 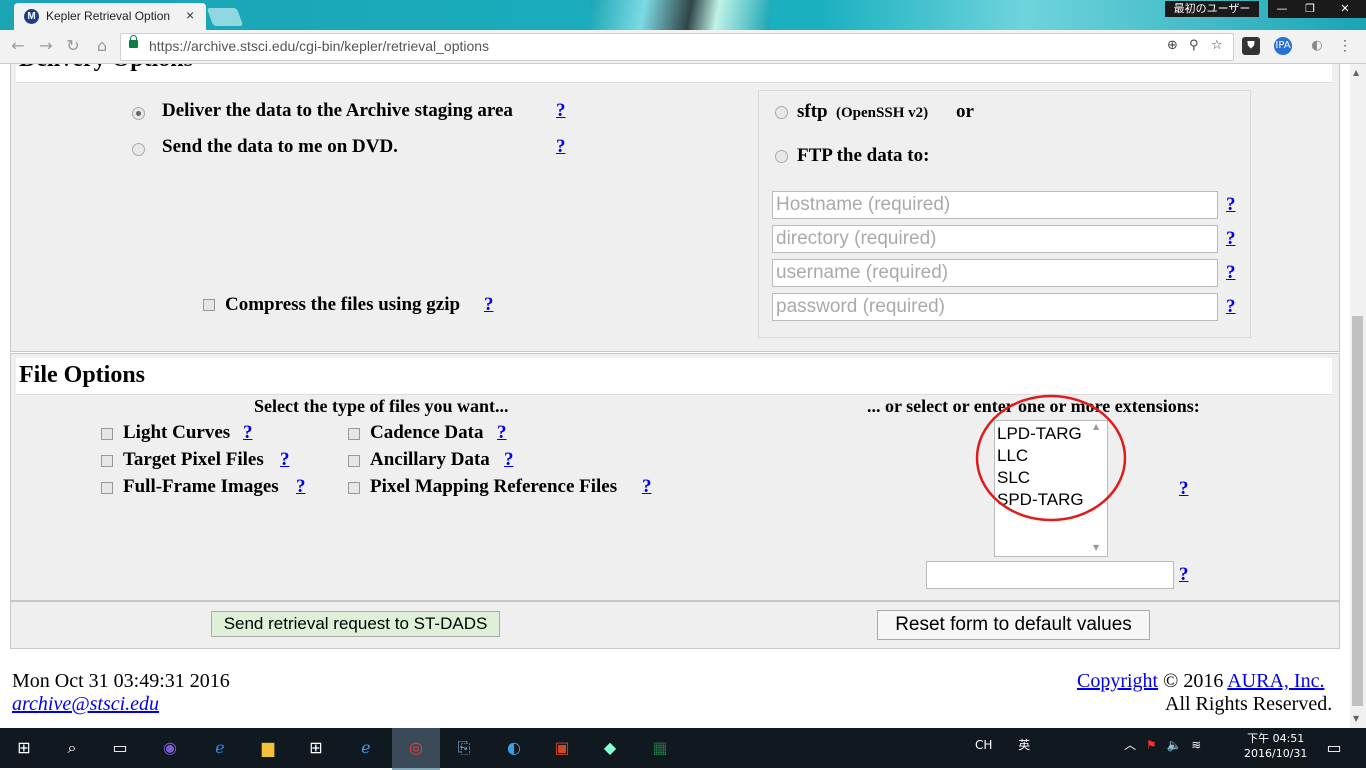 What do you see at coordinates (781, 112) in the screenshot?
I see `radio-sftp` at bounding box center [781, 112].